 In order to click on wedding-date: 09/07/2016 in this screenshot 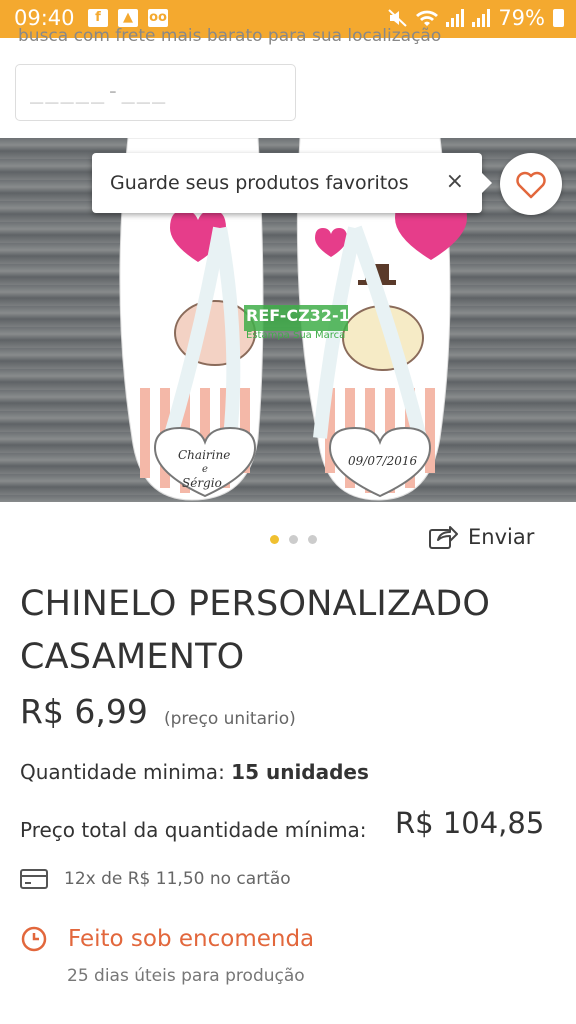, I will do `click(383, 461)`.